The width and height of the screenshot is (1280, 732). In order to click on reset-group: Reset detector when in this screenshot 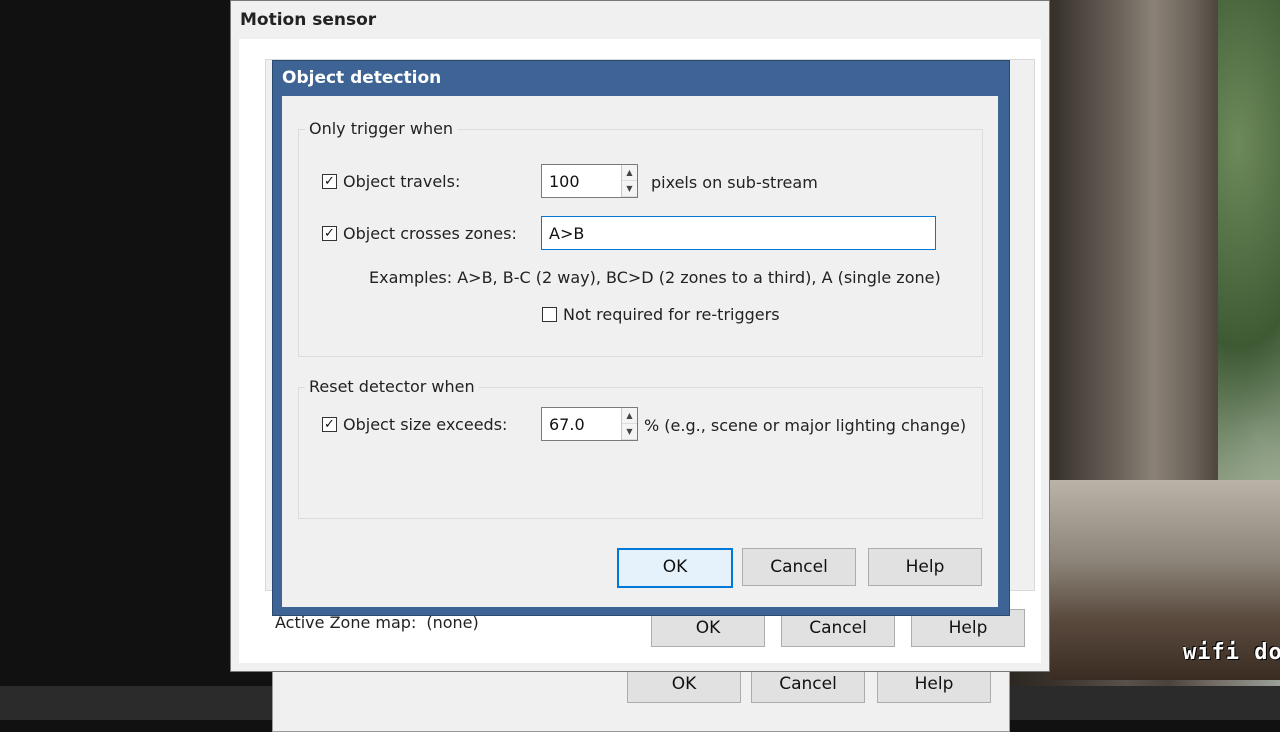, I will do `click(640, 448)`.